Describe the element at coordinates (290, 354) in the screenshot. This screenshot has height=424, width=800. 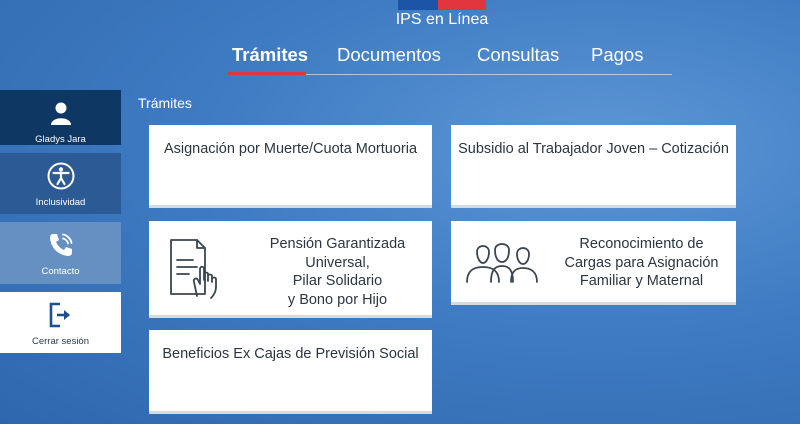
I see `card-title: Beneficios Ex Cajas de Previsión Social` at that location.